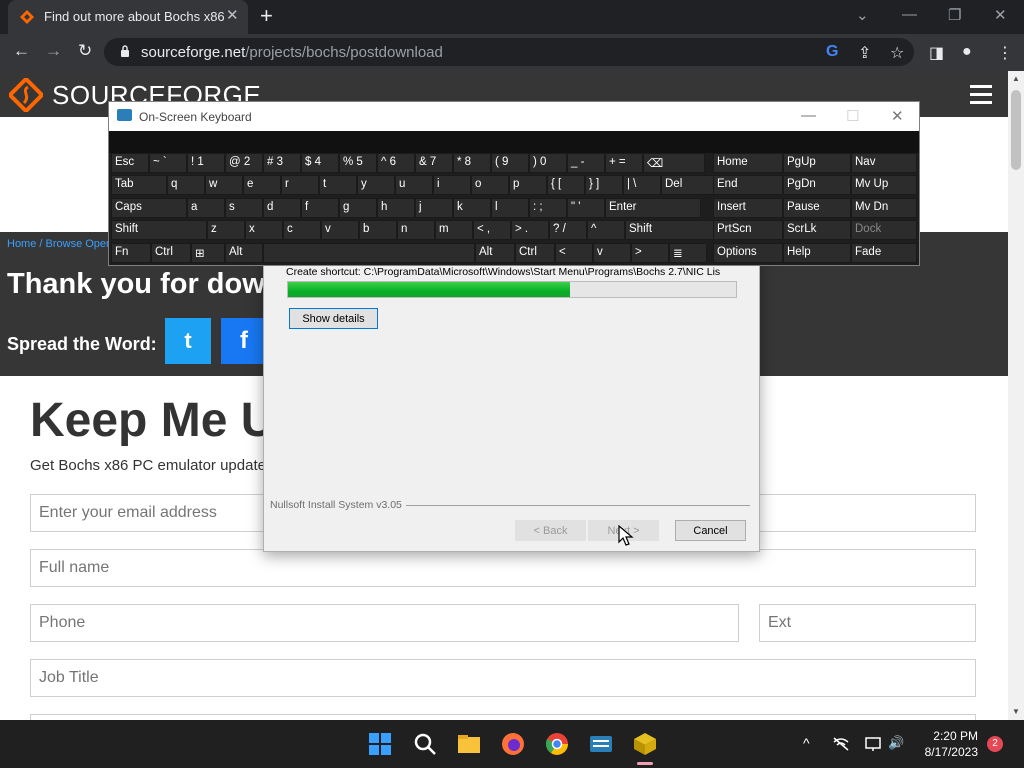 The image size is (1024, 768). I want to click on osk-key: ) 0, so click(548, 163).